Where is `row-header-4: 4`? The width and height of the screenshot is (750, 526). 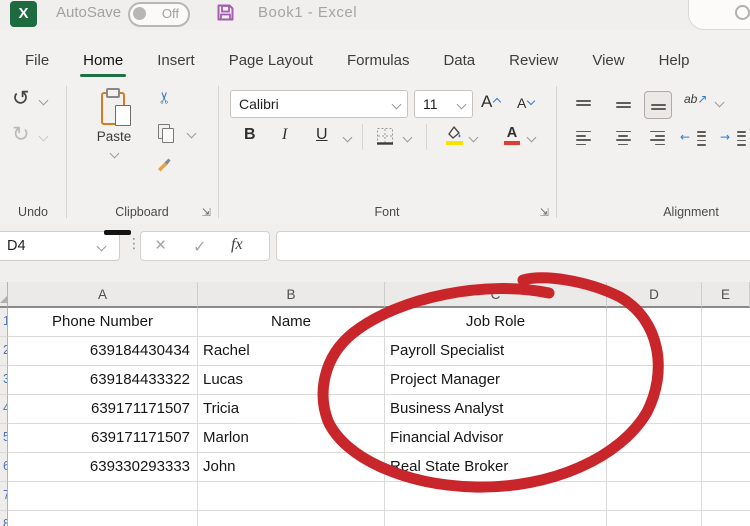 row-header-4: 4 is located at coordinates (4, 409).